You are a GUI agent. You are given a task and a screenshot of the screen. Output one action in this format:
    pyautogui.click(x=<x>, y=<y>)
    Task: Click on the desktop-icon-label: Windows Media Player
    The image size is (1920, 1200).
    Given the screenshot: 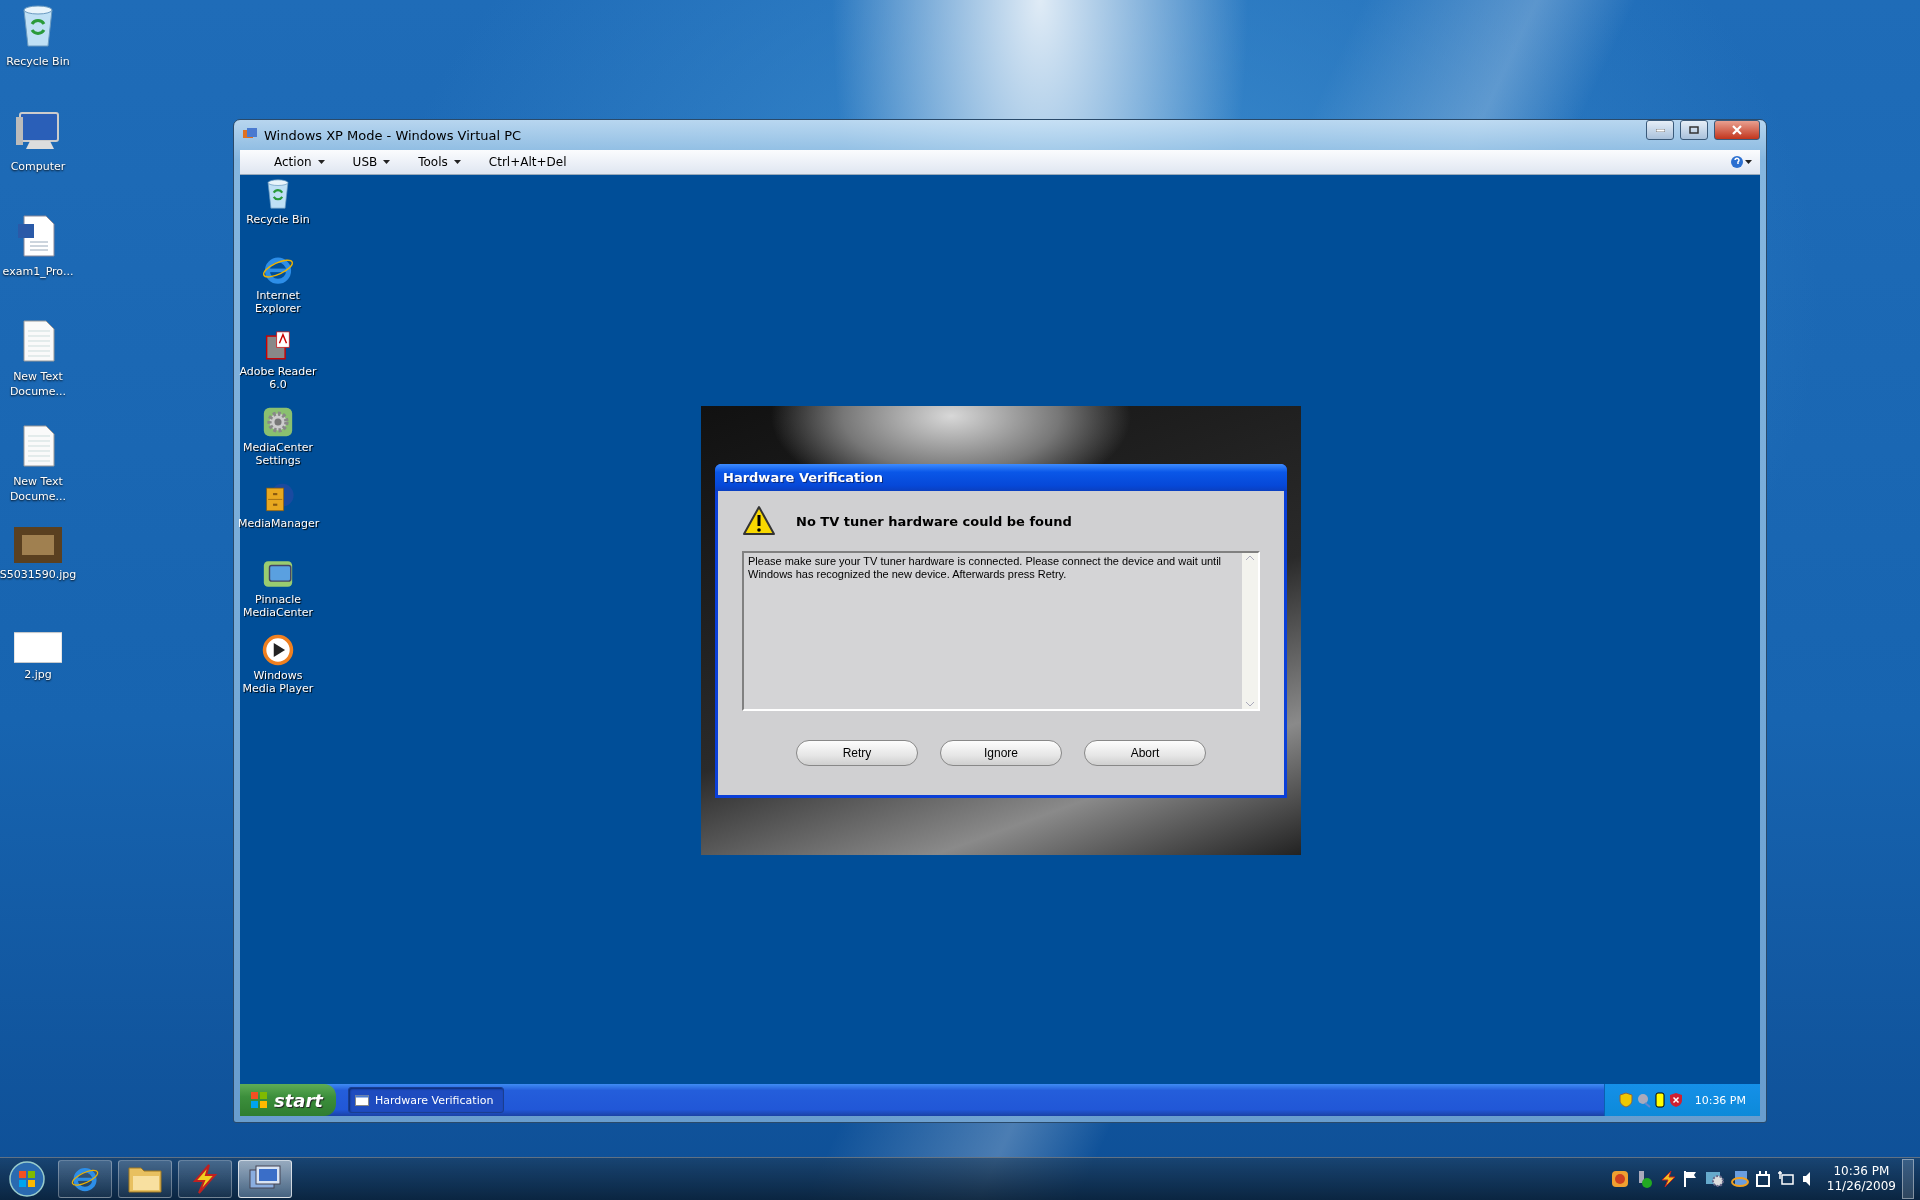 What is the action you would take?
    pyautogui.click(x=278, y=682)
    